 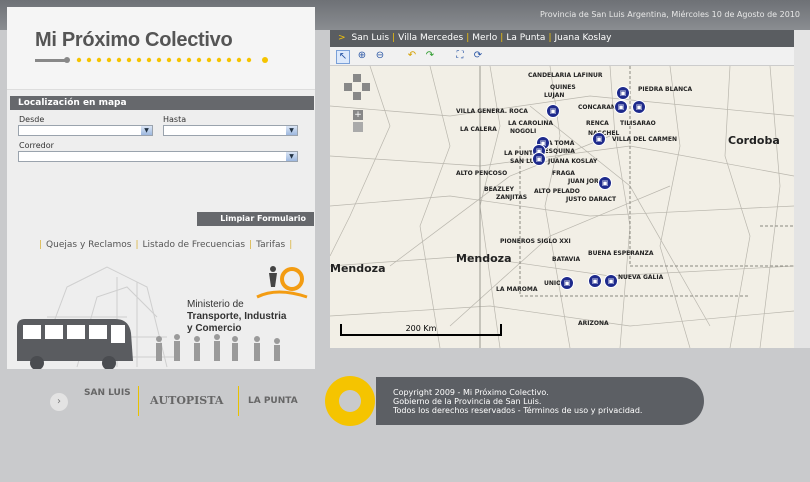 What do you see at coordinates (557, 191) in the screenshot?
I see `map-label: ALTO PELADO` at bounding box center [557, 191].